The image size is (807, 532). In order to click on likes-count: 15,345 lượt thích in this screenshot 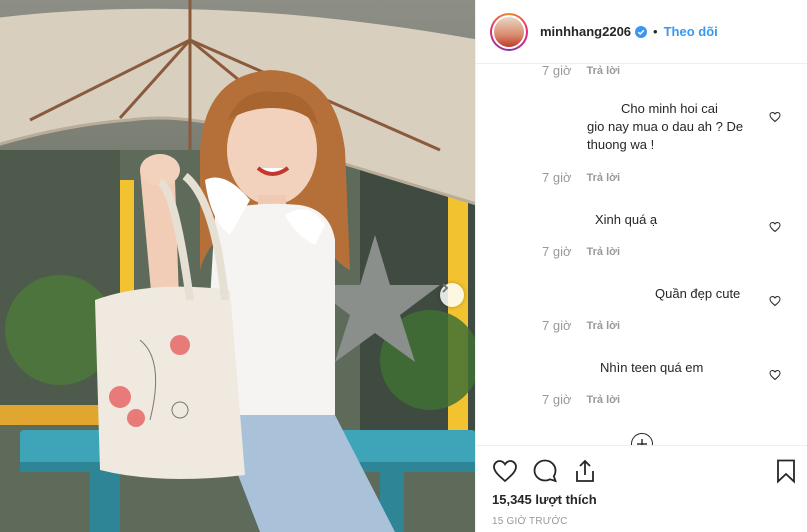, I will do `click(544, 499)`.